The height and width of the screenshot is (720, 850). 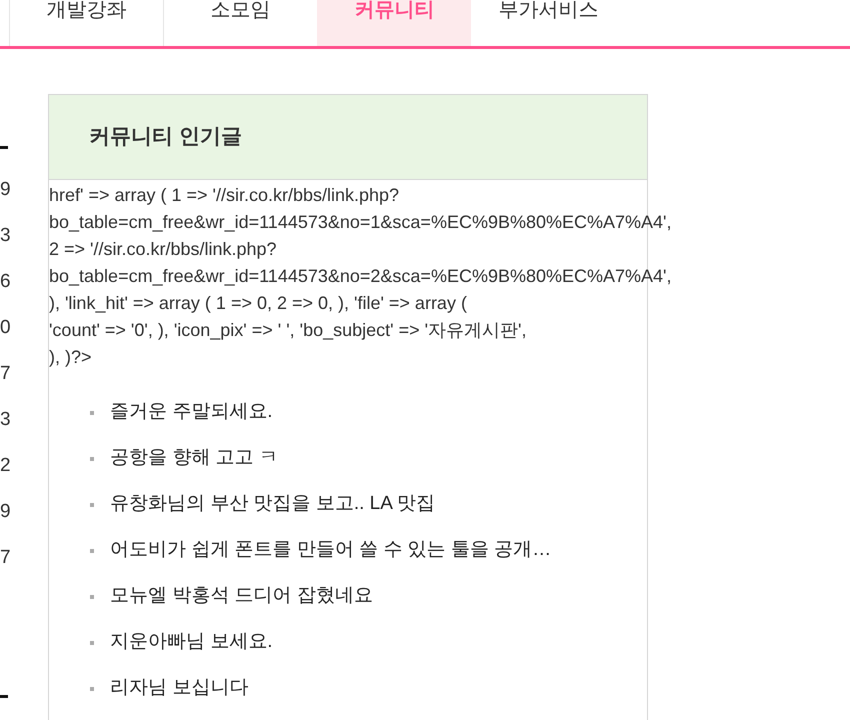 I want to click on code-text: bo_table=cm_free&wr_id=1144573&no=1&sca=%EC%9B%80%EC%A7%A4',, so click(x=360, y=222).